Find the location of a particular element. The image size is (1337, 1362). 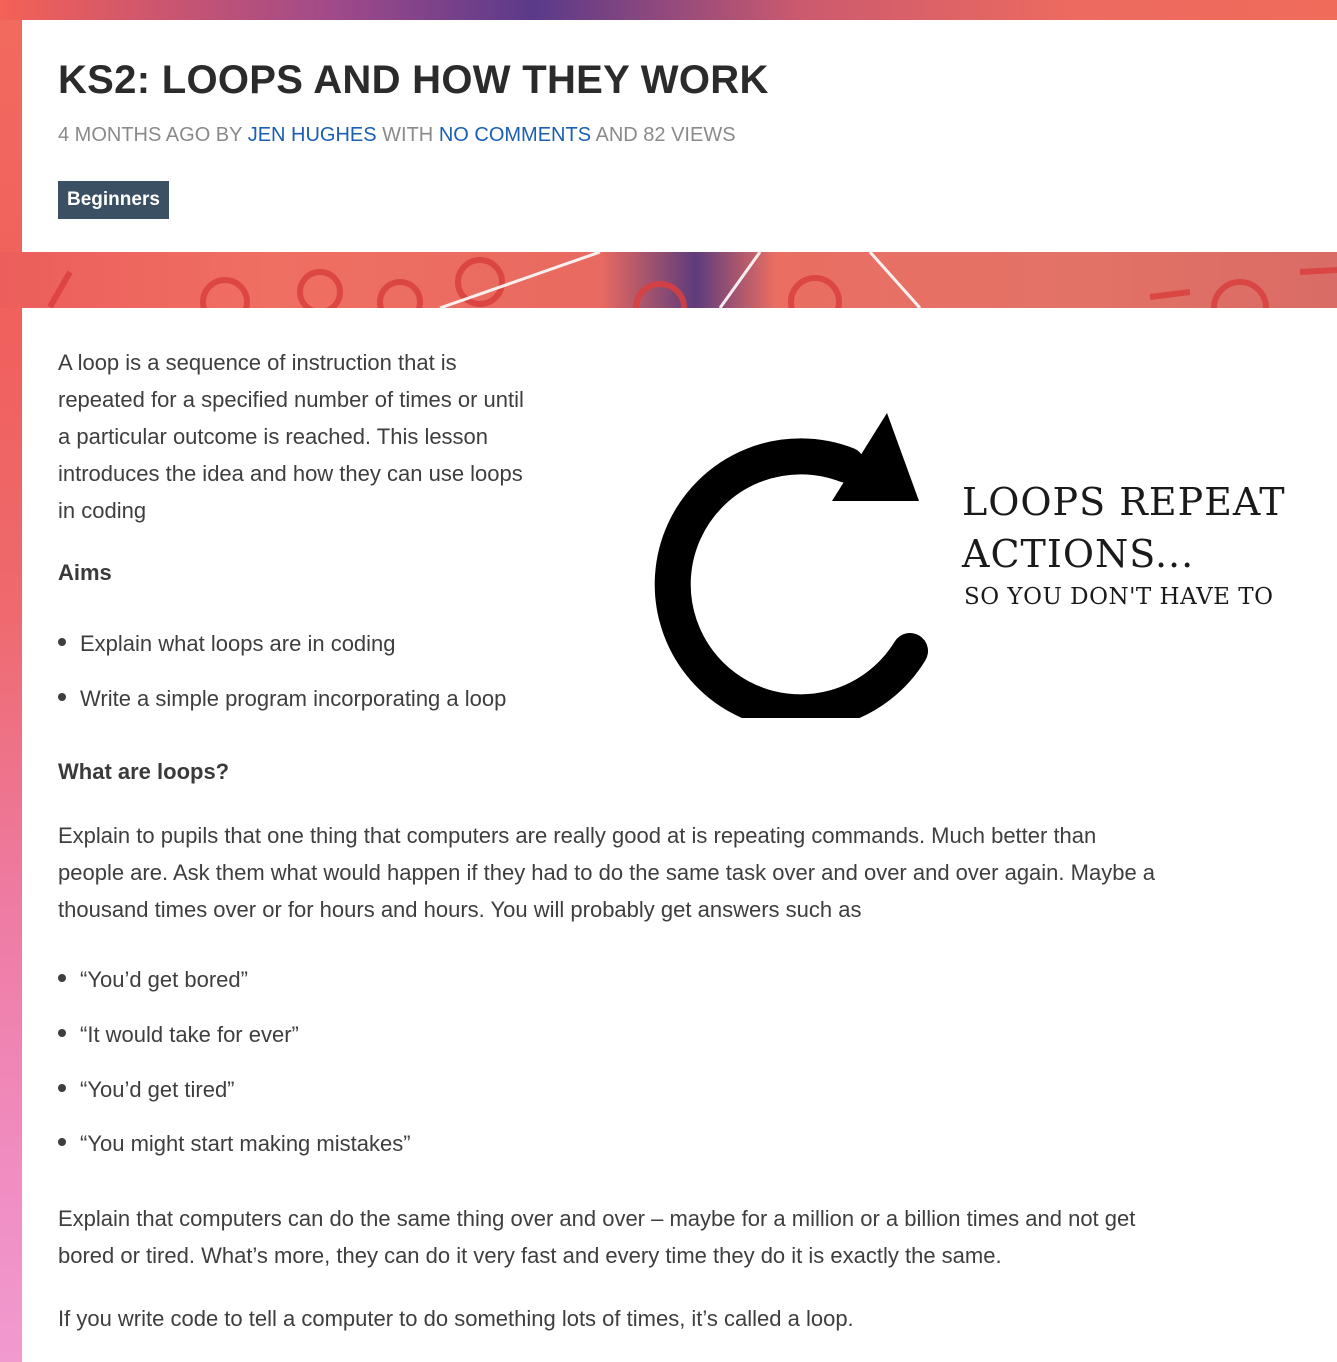

intro-line: in coding is located at coordinates (102, 510).